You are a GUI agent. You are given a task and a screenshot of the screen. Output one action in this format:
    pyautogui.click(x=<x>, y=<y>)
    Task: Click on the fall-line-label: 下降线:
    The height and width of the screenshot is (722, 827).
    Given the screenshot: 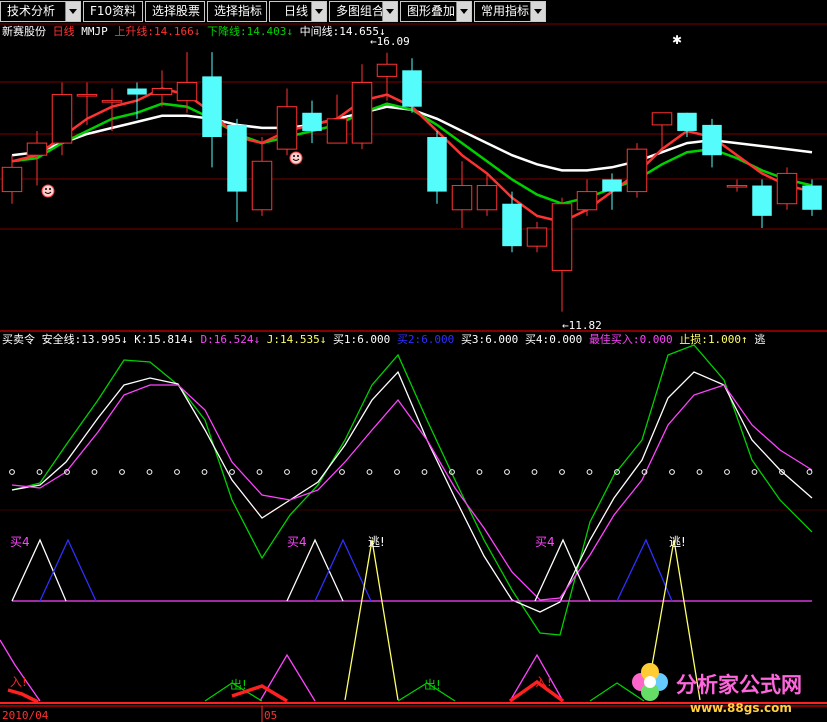 What is the action you would take?
    pyautogui.click(x=227, y=31)
    